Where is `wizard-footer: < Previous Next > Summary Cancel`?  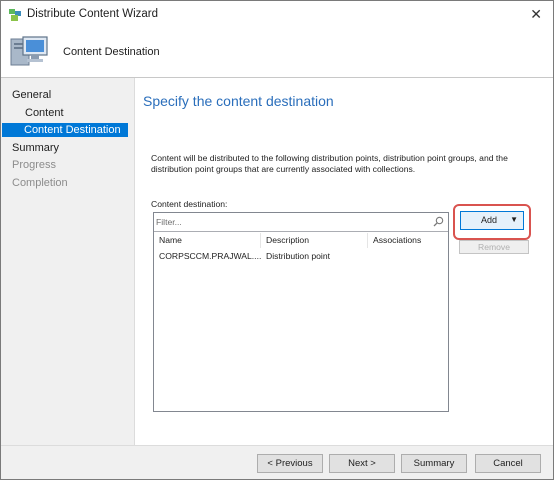 wizard-footer: < Previous Next > Summary Cancel is located at coordinates (277, 462).